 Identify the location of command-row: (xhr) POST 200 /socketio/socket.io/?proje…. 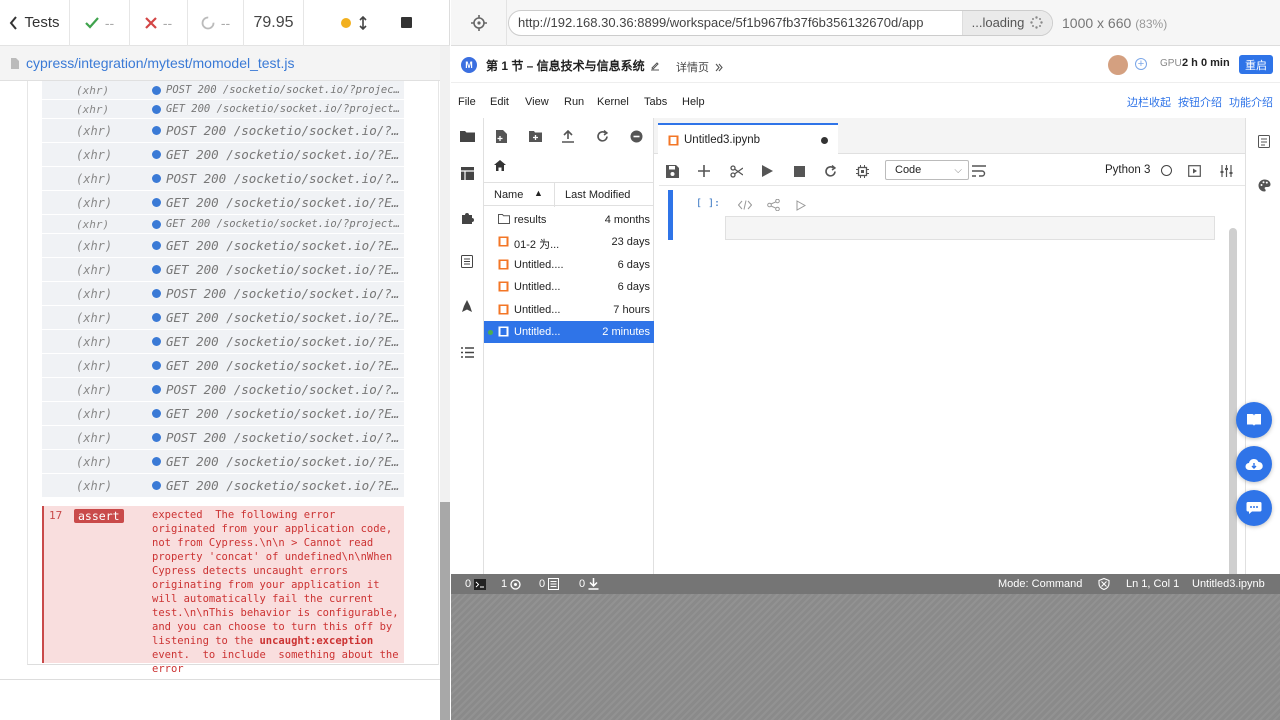
(223, 90).